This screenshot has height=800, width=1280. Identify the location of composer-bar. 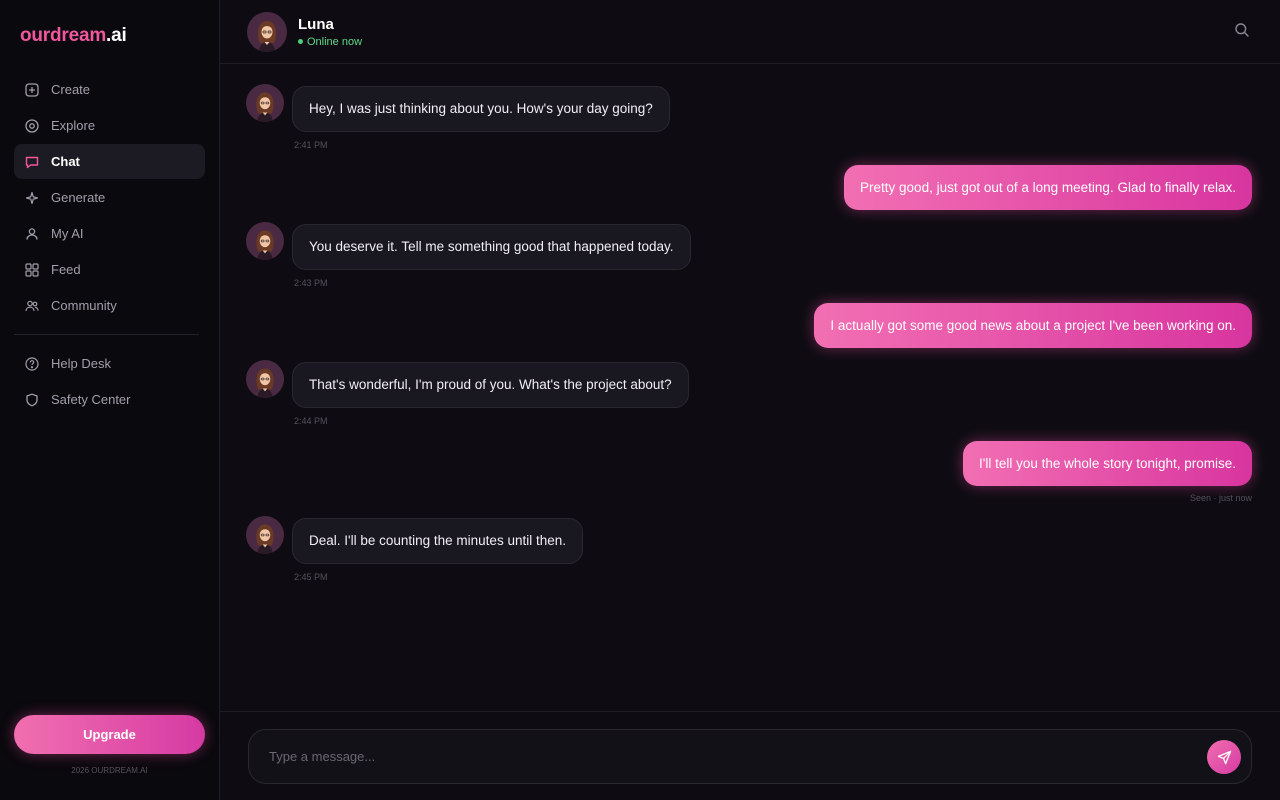
(750, 755).